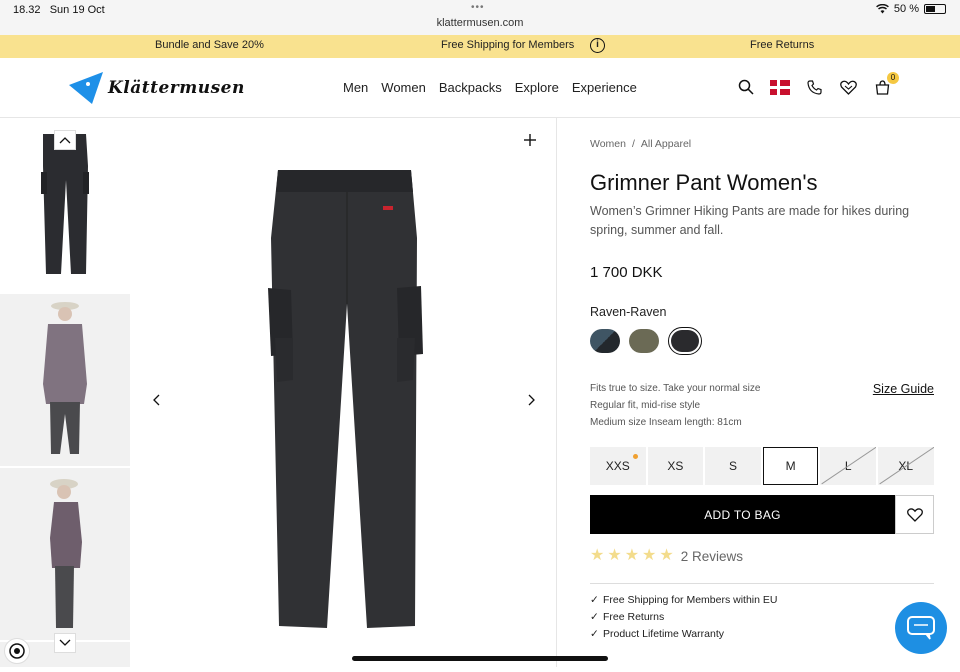 The width and height of the screenshot is (960, 672). What do you see at coordinates (684, 600) in the screenshot?
I see `perk-item: ✓ Free Shipping for Members within EU` at bounding box center [684, 600].